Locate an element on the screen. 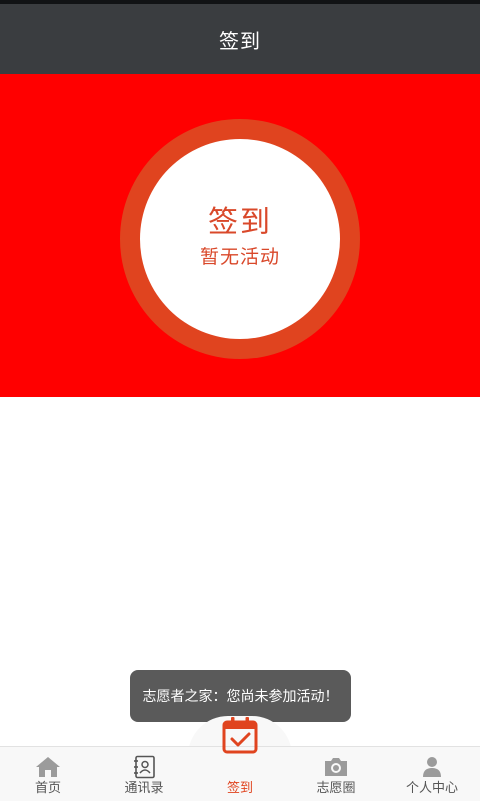 Image resolution: width=480 pixels, height=801 pixels. tab-checkin: 签到 is located at coordinates (240, 774).